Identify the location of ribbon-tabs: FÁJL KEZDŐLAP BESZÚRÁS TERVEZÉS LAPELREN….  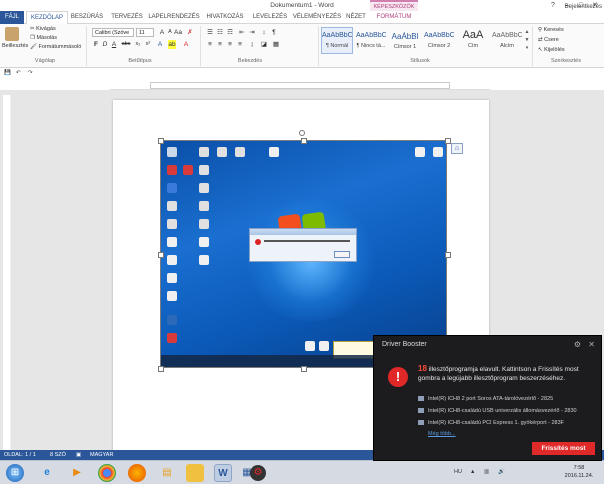
(302, 15).